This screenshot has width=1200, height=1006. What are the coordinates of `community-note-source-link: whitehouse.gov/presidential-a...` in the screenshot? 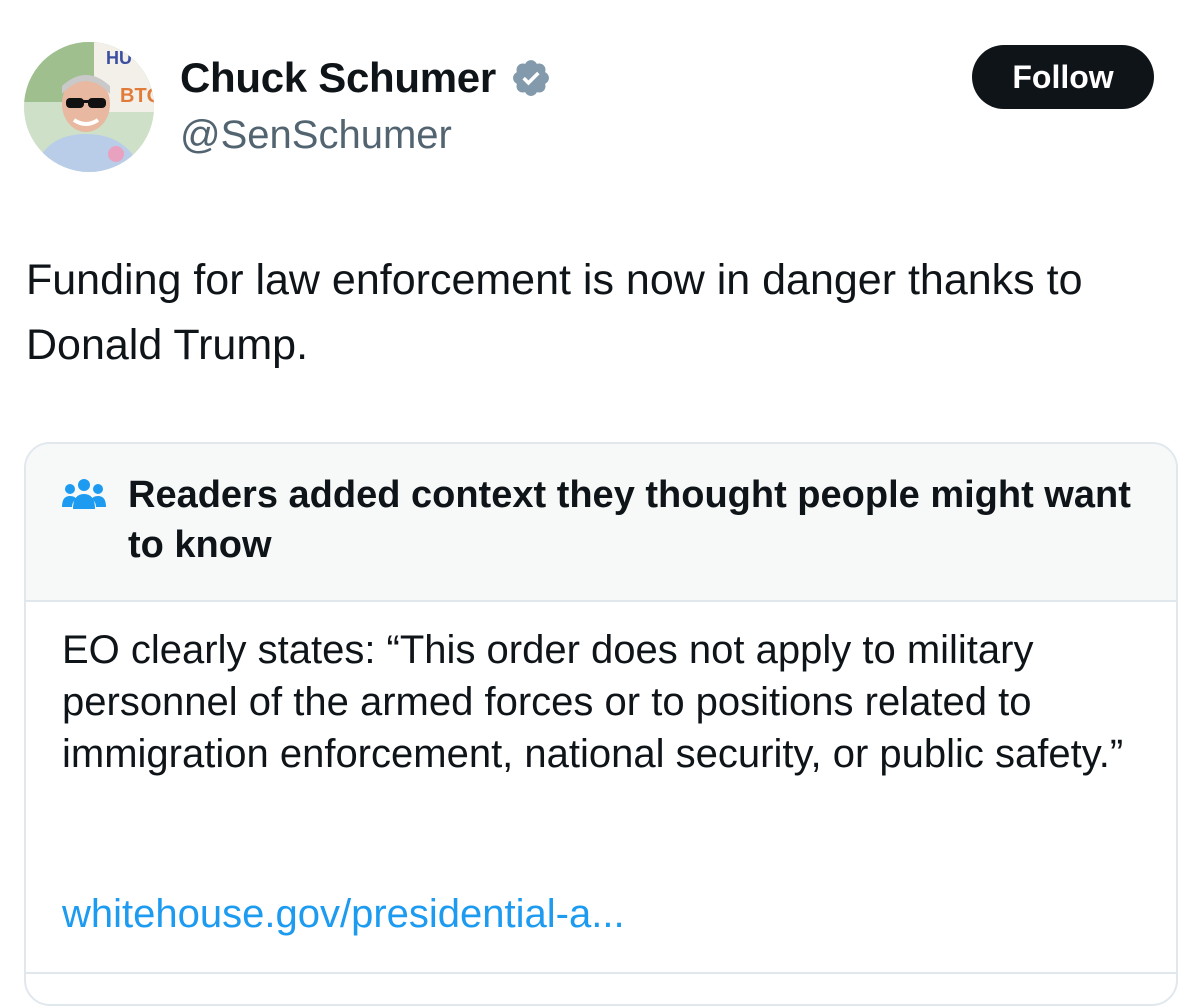 It's located at (343, 914).